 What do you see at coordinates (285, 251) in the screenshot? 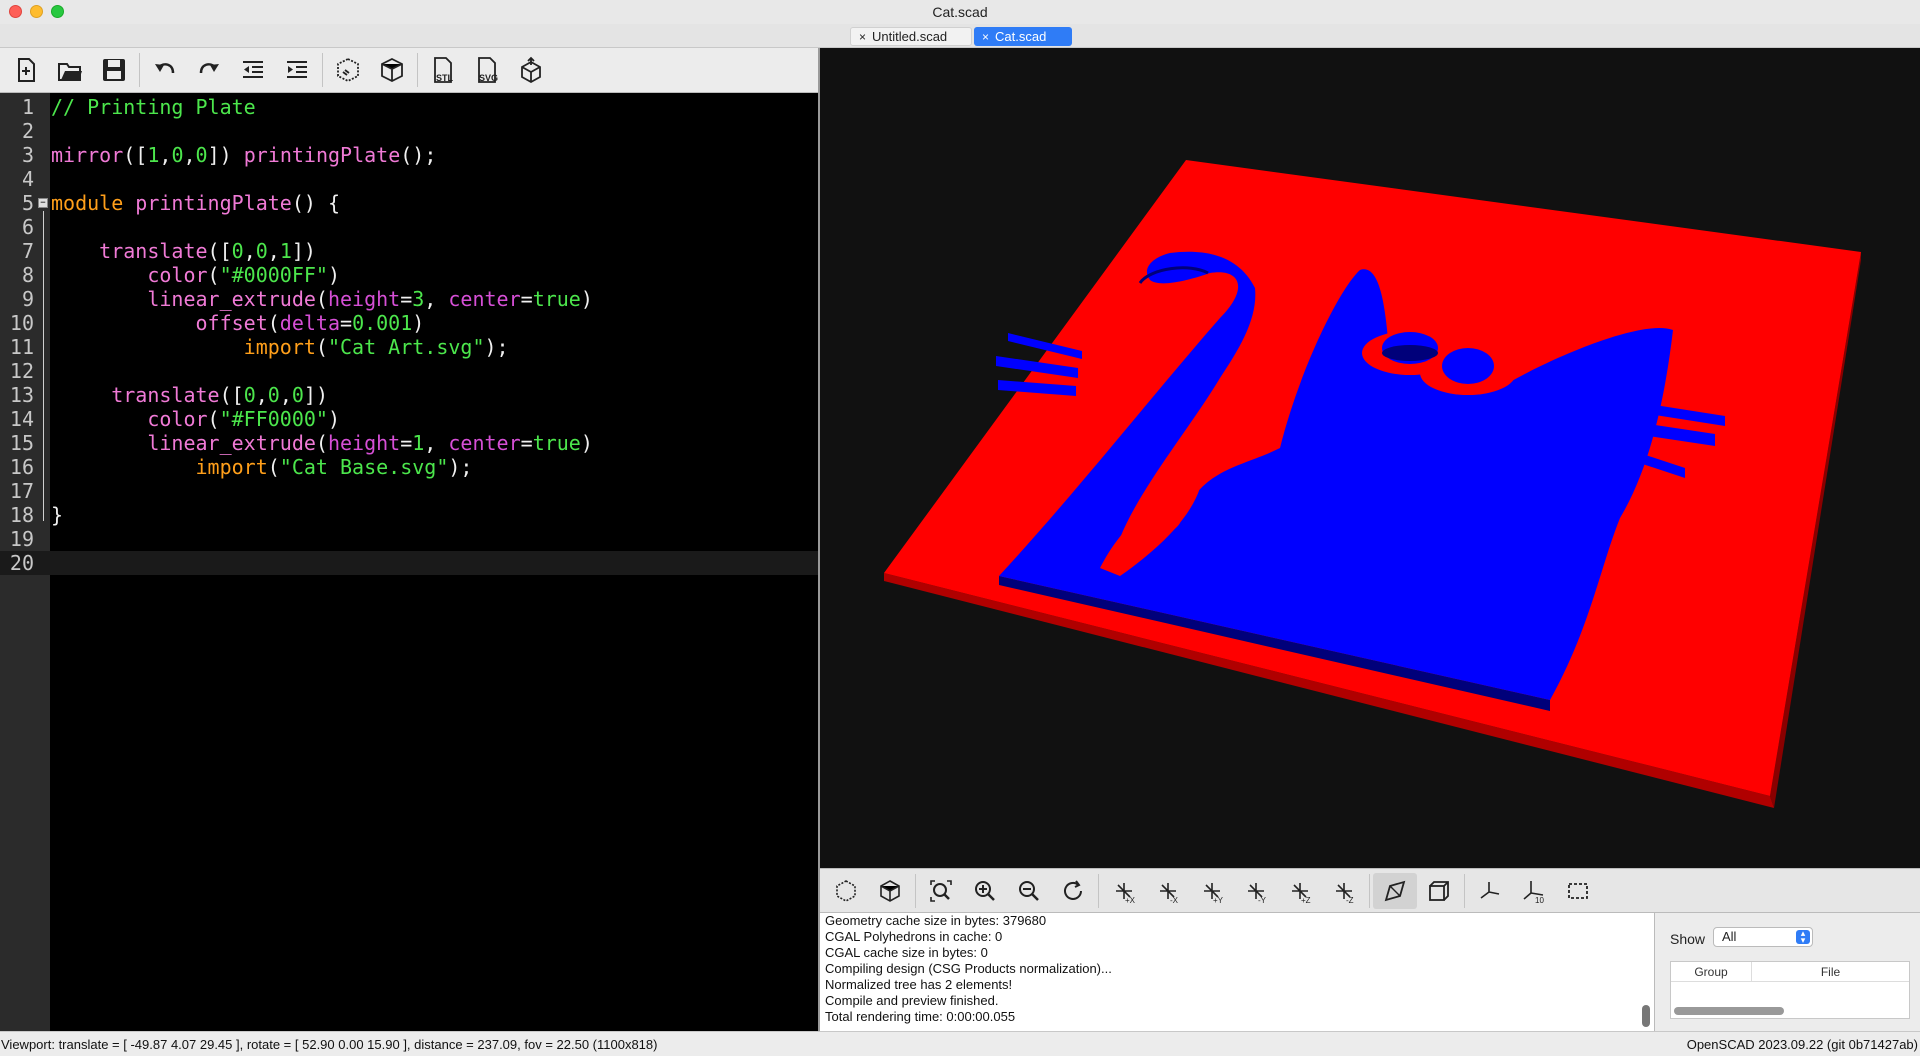
I see `code-token: 1` at bounding box center [285, 251].